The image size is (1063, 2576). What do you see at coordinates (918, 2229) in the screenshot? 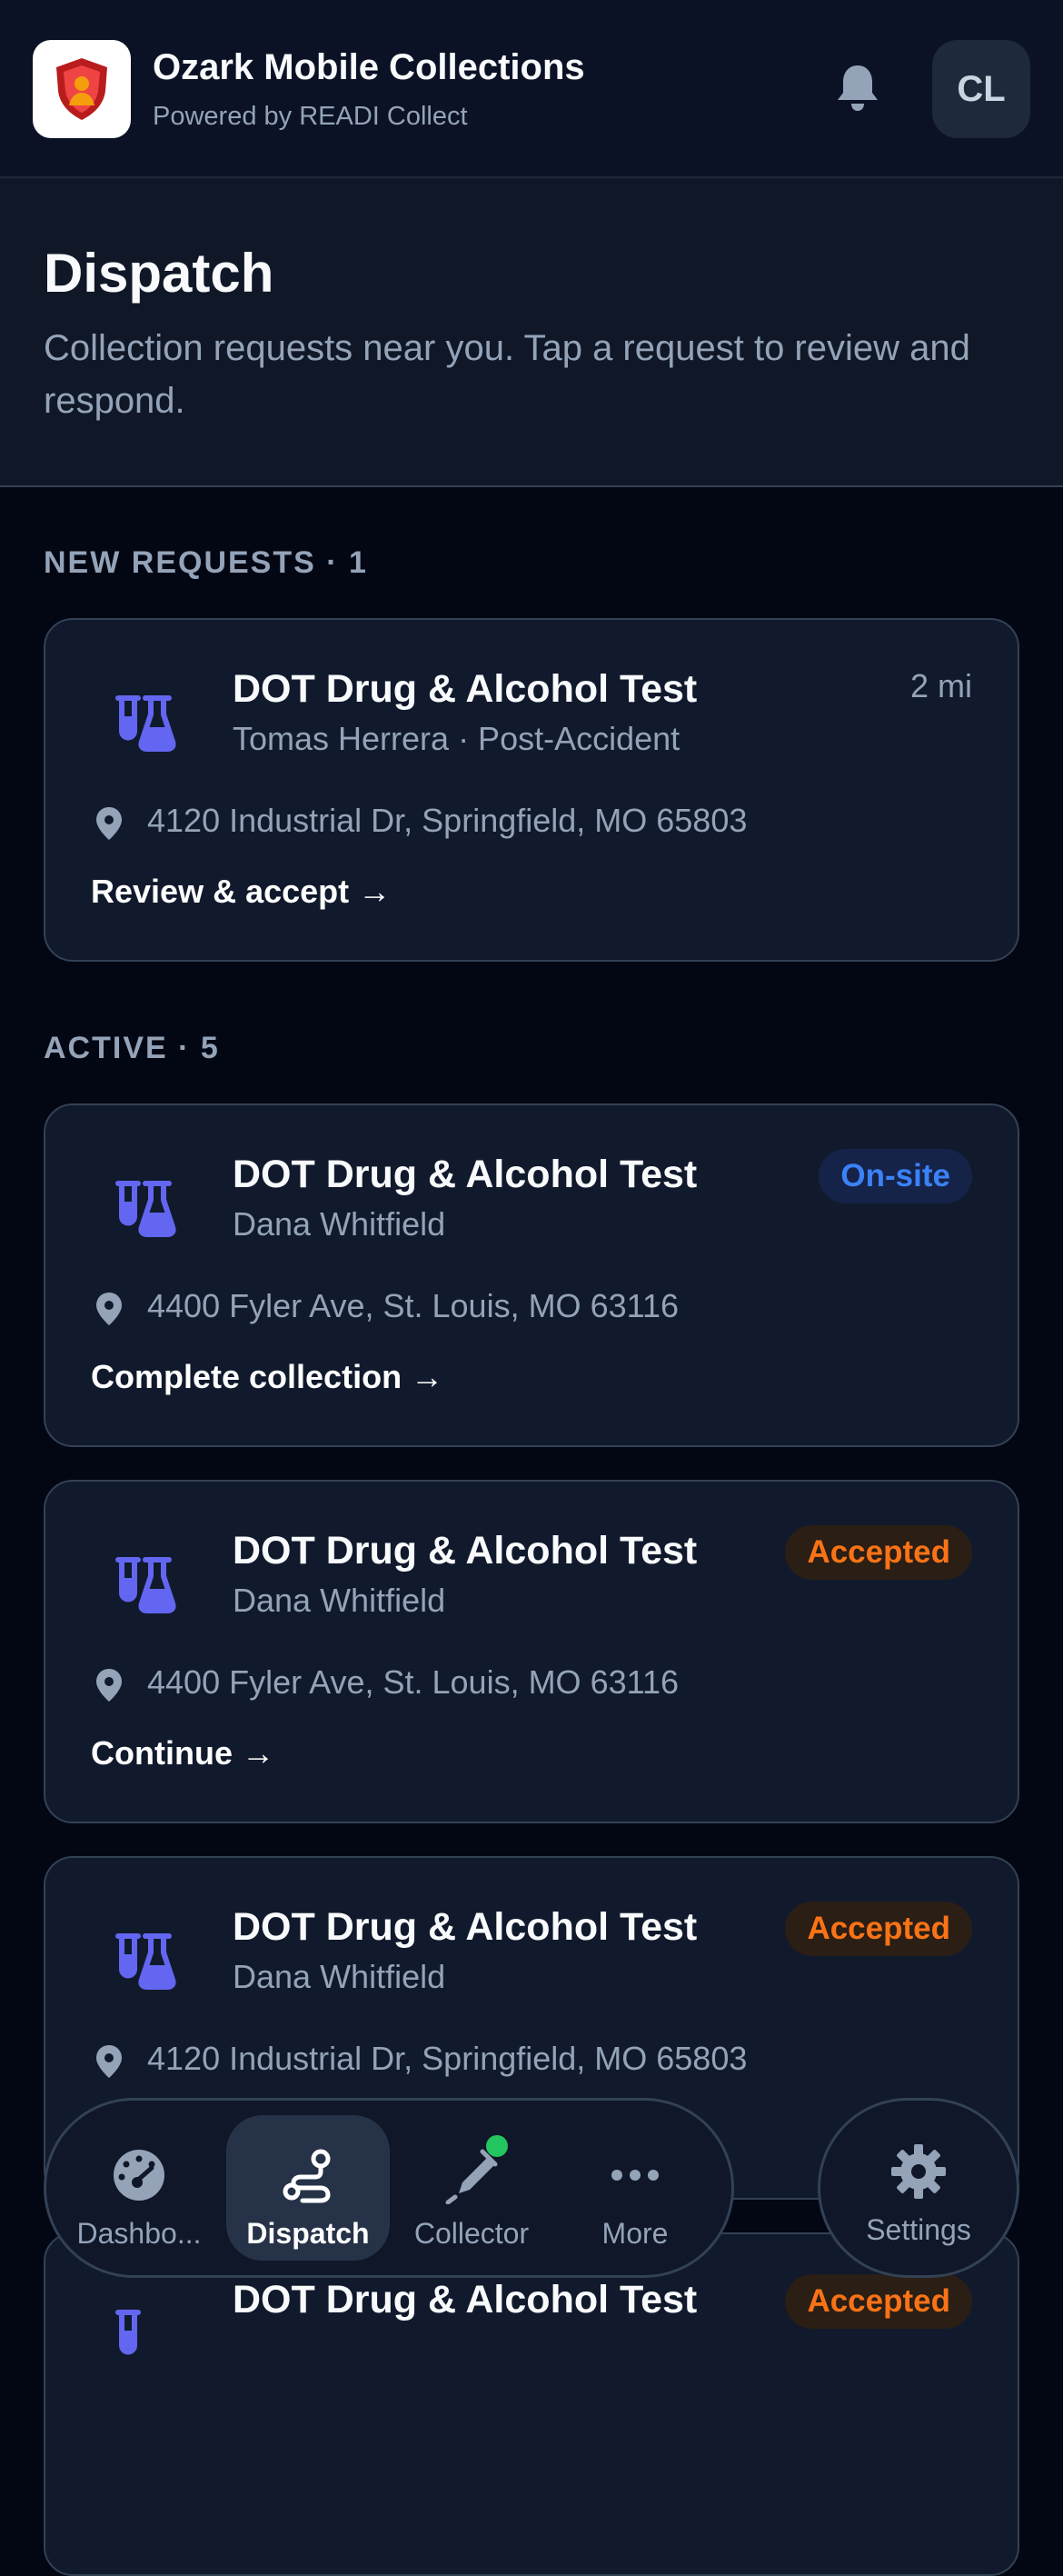
I see `settings-label: Settings` at bounding box center [918, 2229].